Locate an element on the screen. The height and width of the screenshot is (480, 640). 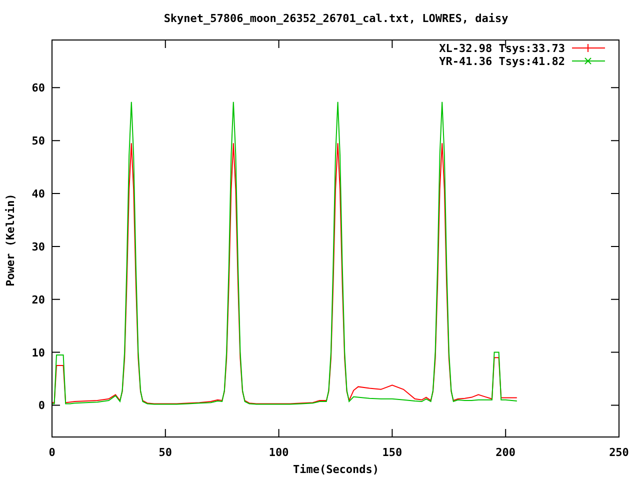
legend-label: XL-32.98 Tsys:33.73 is located at coordinates (502, 48).